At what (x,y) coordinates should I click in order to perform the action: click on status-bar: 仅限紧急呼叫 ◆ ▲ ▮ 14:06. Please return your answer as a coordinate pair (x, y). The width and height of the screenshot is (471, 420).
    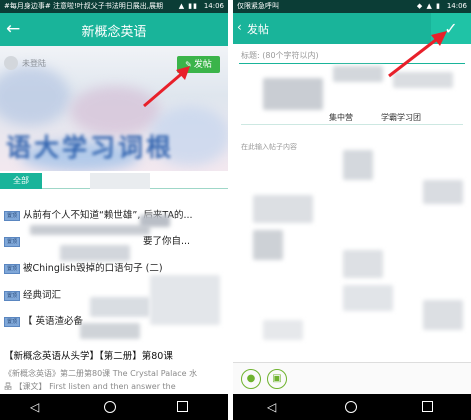
    Looking at the image, I should click on (352, 6).